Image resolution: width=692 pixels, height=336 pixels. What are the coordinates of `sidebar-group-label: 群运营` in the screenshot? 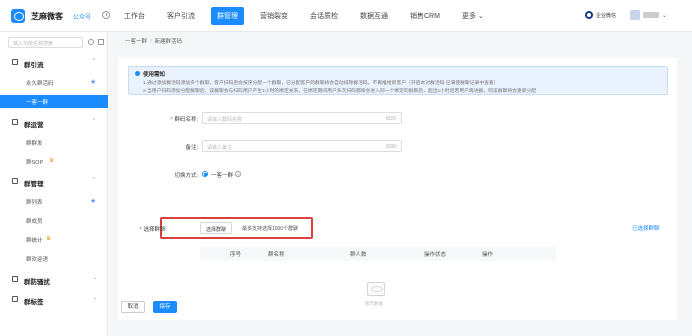 It's located at (34, 125).